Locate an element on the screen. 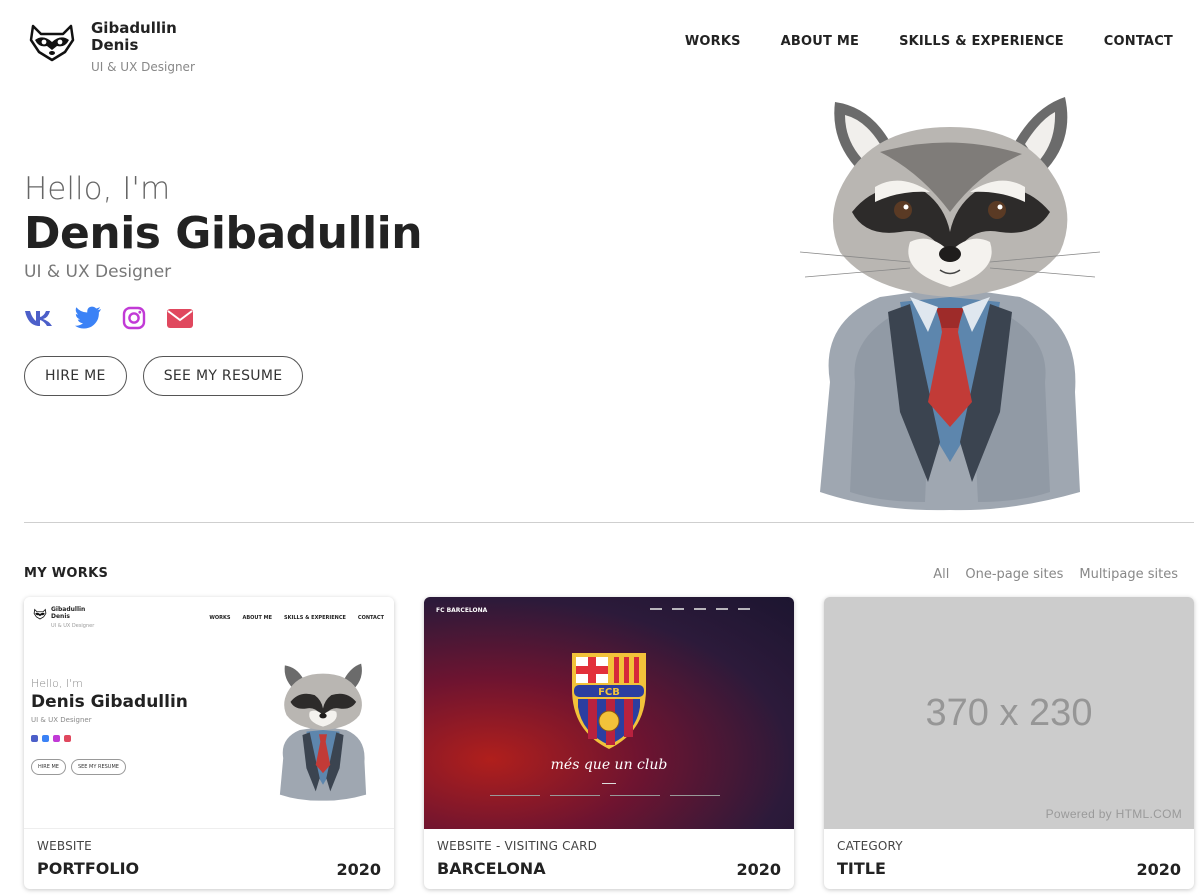 The height and width of the screenshot is (895, 1204). mini-logo-role: UI & UX Designer is located at coordinates (73, 626).